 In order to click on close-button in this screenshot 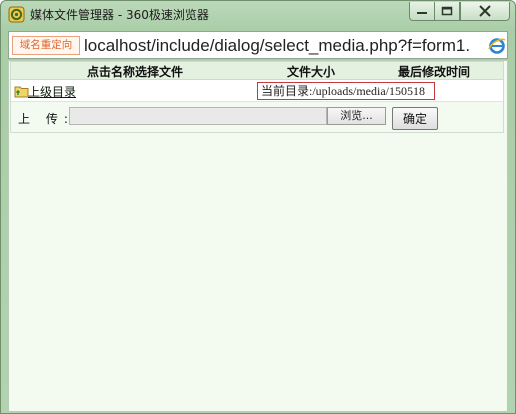, I will do `click(485, 11)`.